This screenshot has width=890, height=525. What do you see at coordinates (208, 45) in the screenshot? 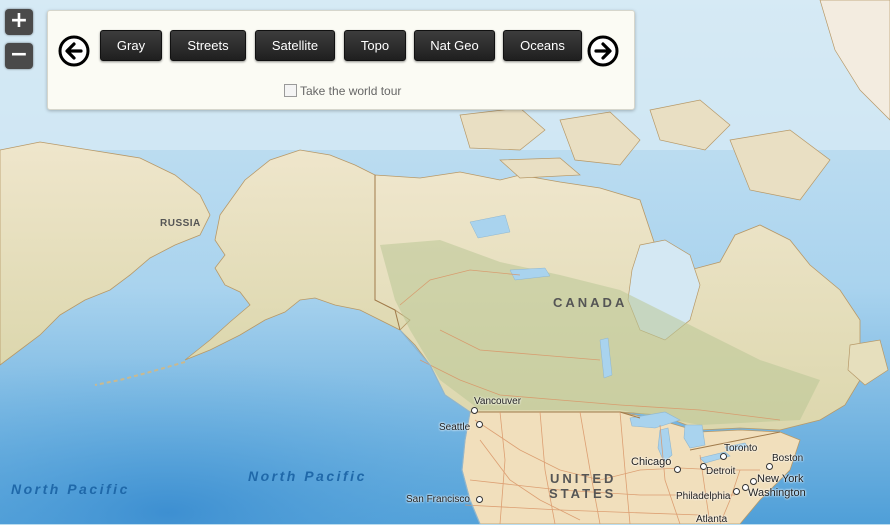
I see `basemap-streets-button: Streets` at bounding box center [208, 45].